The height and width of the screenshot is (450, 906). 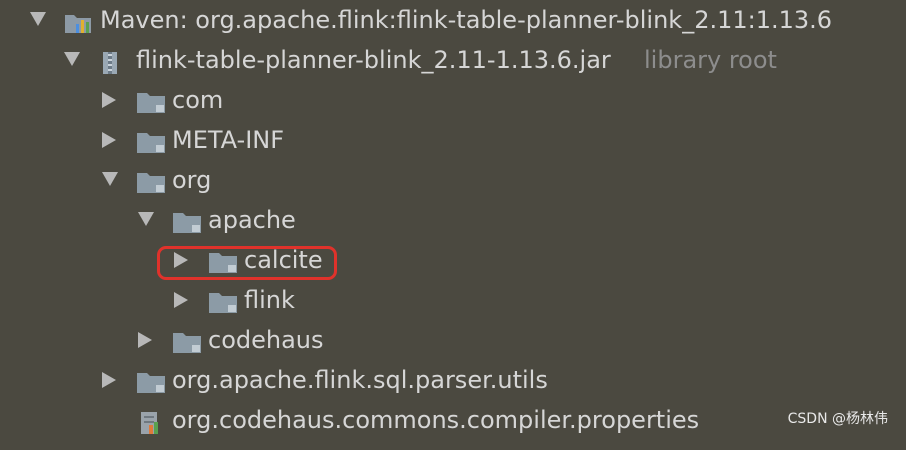 I want to click on tree-node-codehaus: codehaus, so click(x=453, y=340).